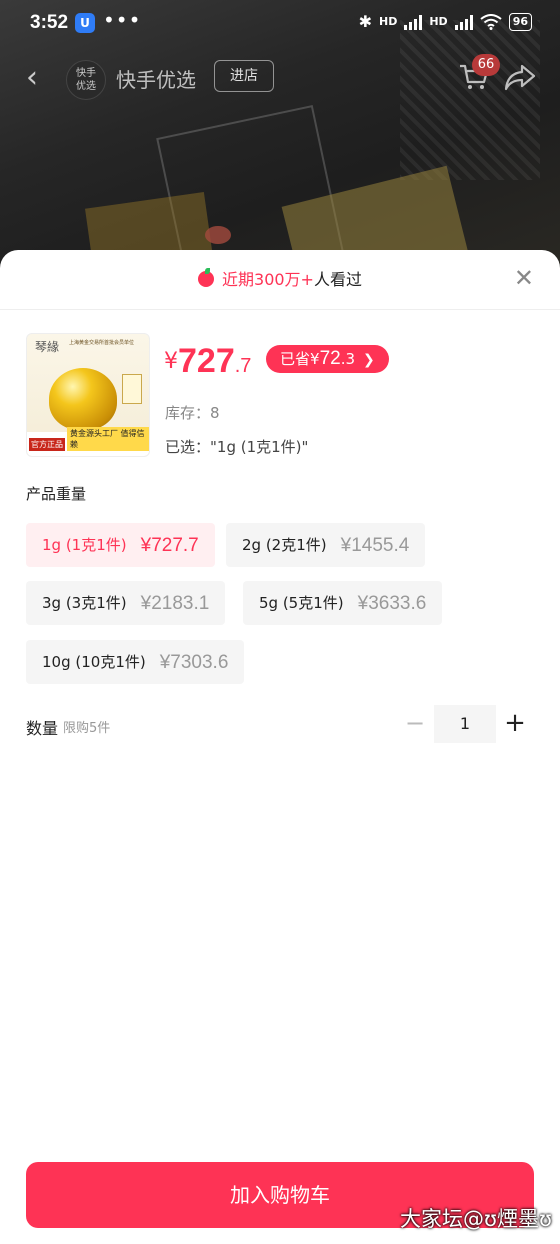  What do you see at coordinates (47, 444) in the screenshot?
I see `thumb-official-tag: 官方正品` at bounding box center [47, 444].